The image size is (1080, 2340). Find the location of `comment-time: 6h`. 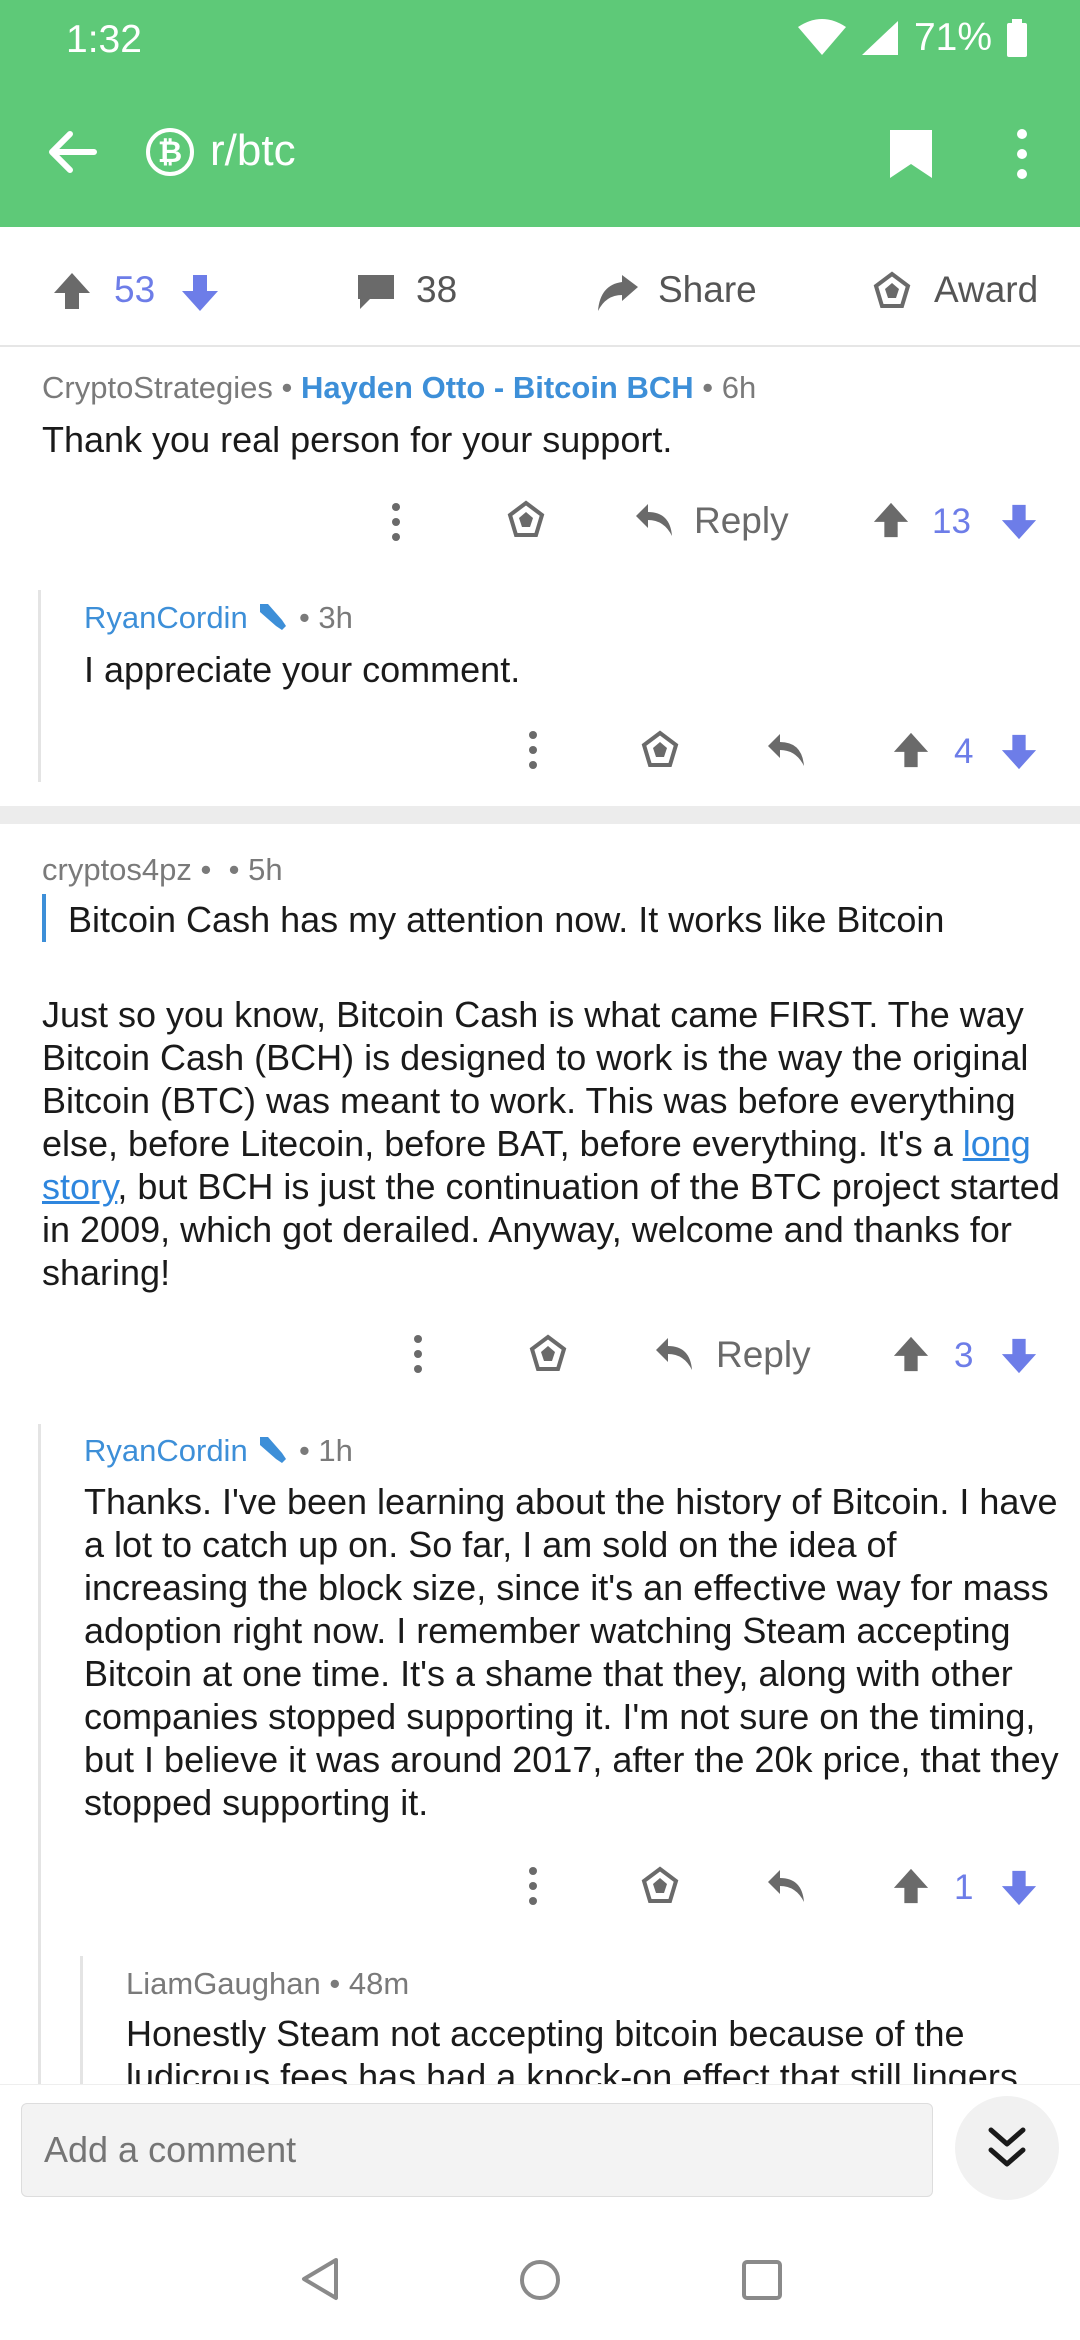

comment-time: 6h is located at coordinates (739, 387).